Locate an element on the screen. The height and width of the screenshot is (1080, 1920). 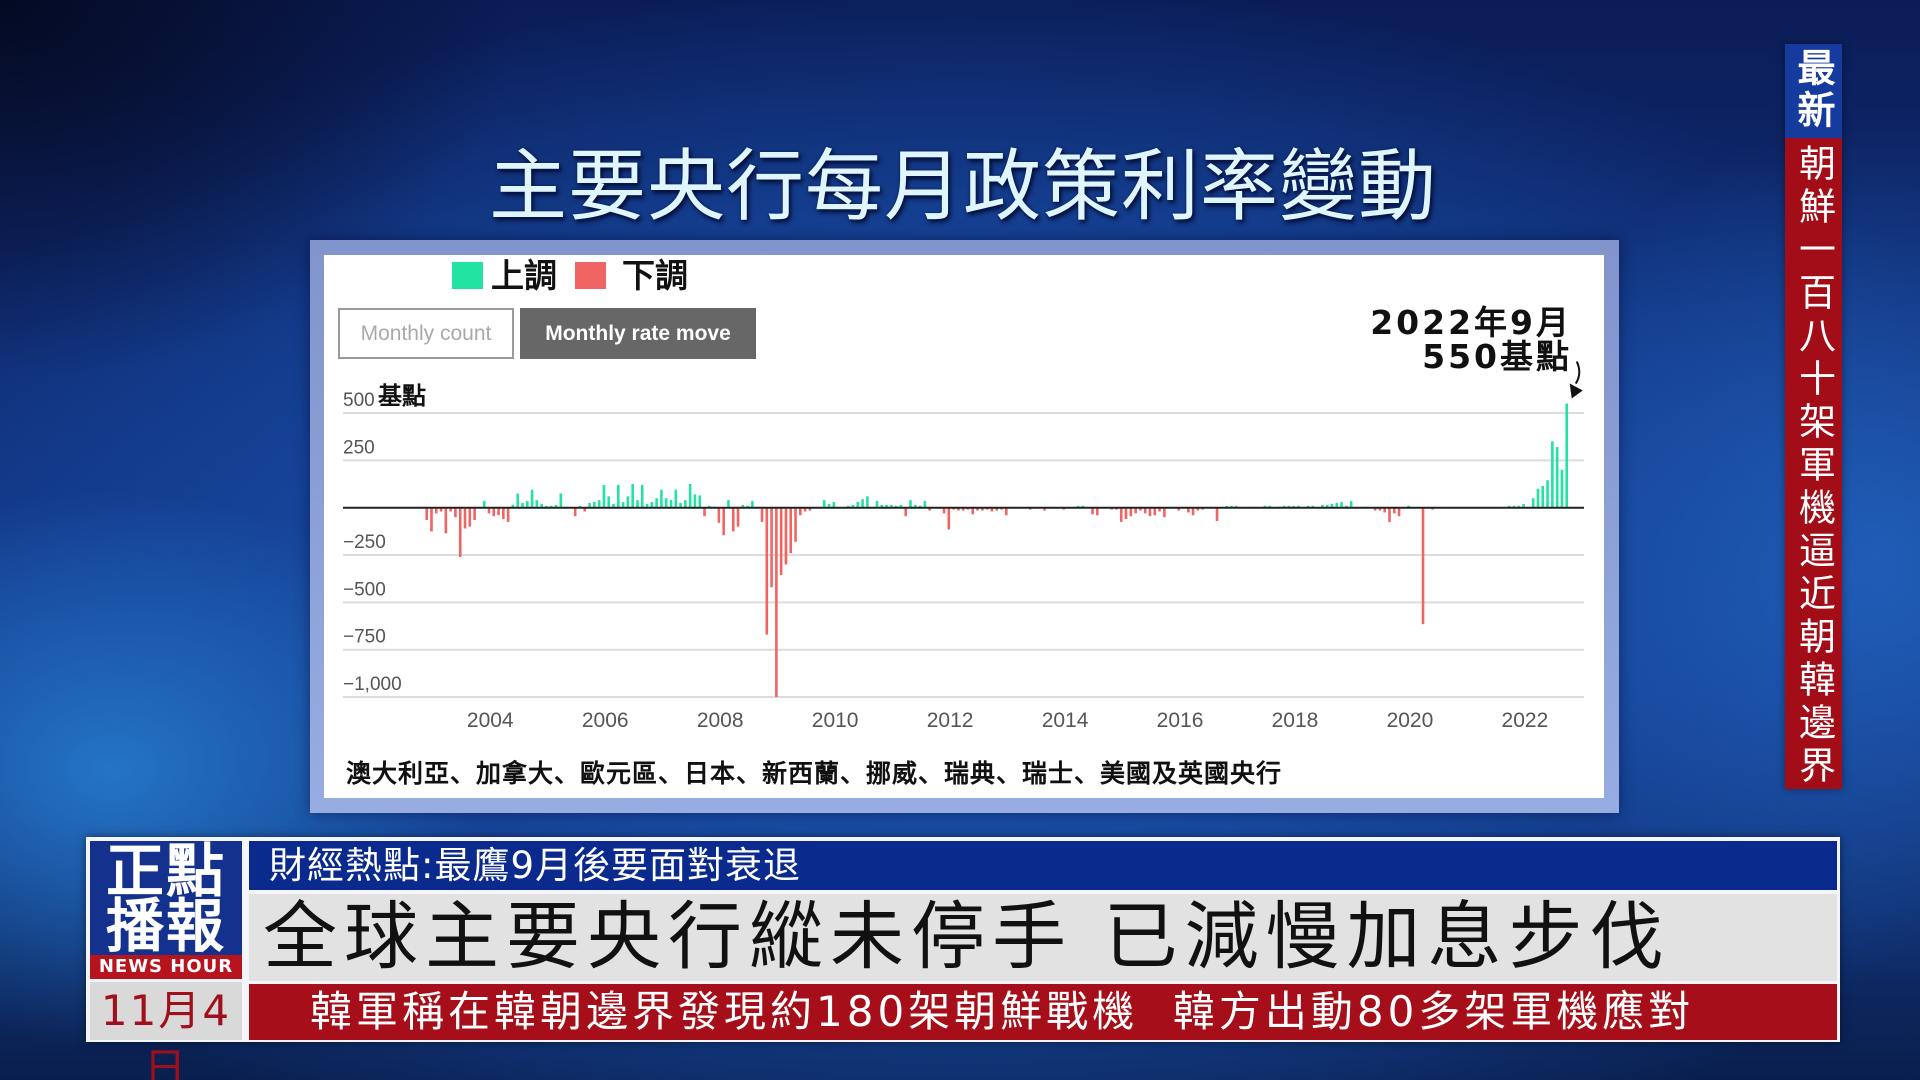
x-tick-label: 2004 is located at coordinates (490, 720).